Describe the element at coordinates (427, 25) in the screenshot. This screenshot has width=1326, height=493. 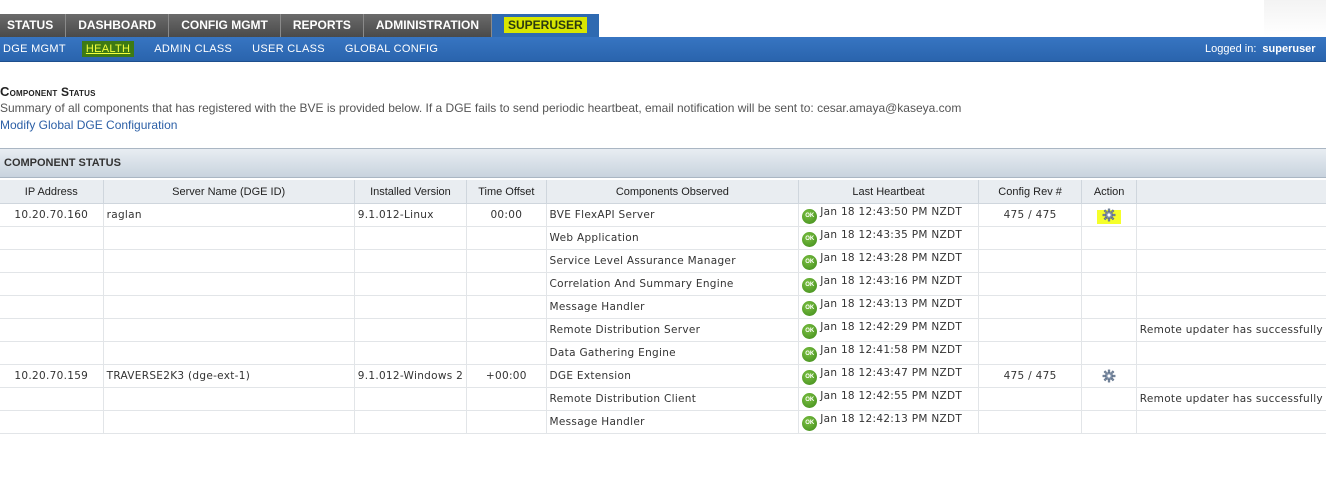
I see `tab-administration: ADMINISTRATION` at that location.